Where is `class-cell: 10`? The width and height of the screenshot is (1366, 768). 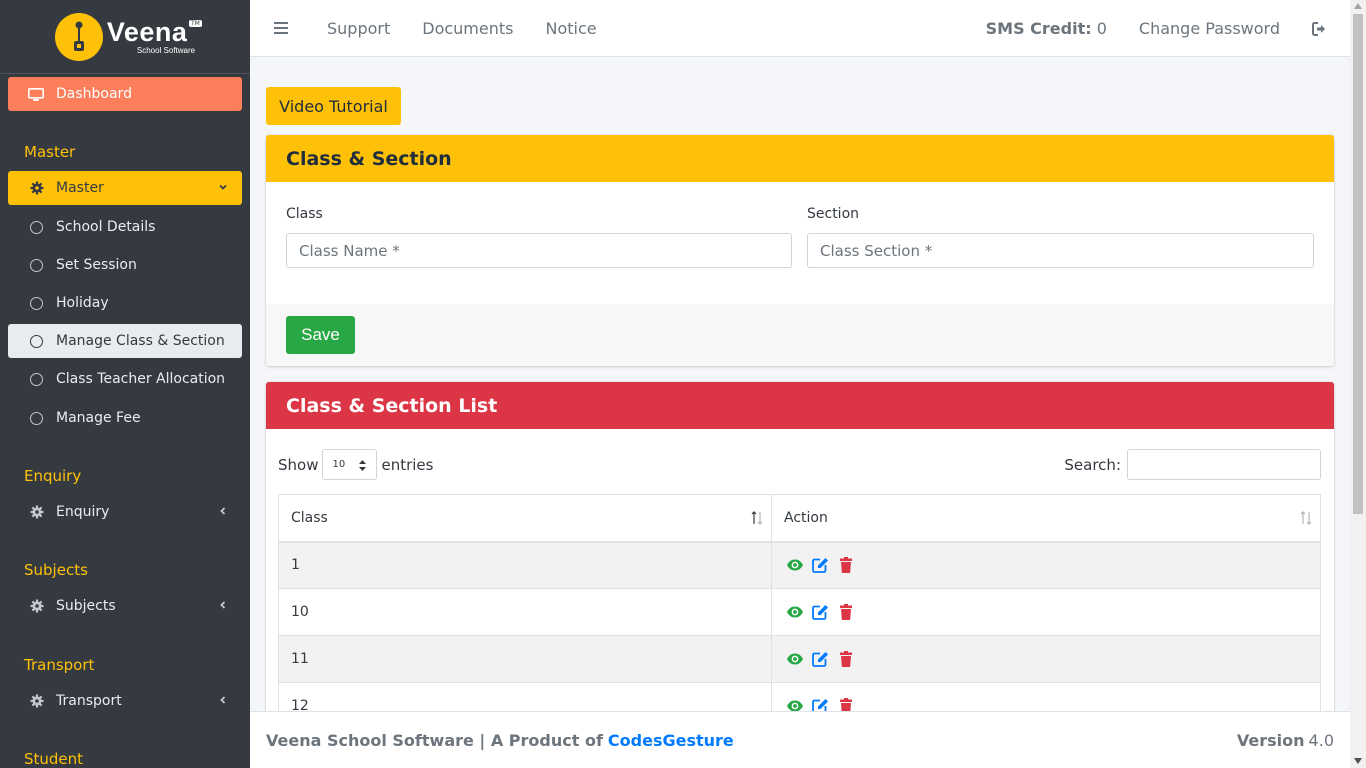
class-cell: 10 is located at coordinates (525, 612).